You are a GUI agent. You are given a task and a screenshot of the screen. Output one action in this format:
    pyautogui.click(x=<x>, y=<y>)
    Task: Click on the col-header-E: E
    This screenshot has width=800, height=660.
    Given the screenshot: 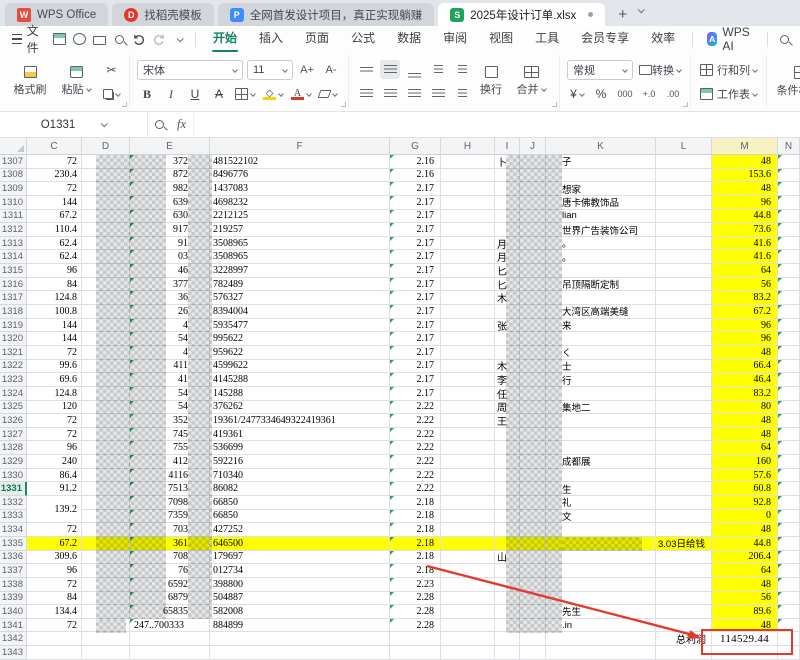 What is the action you would take?
    pyautogui.click(x=170, y=146)
    